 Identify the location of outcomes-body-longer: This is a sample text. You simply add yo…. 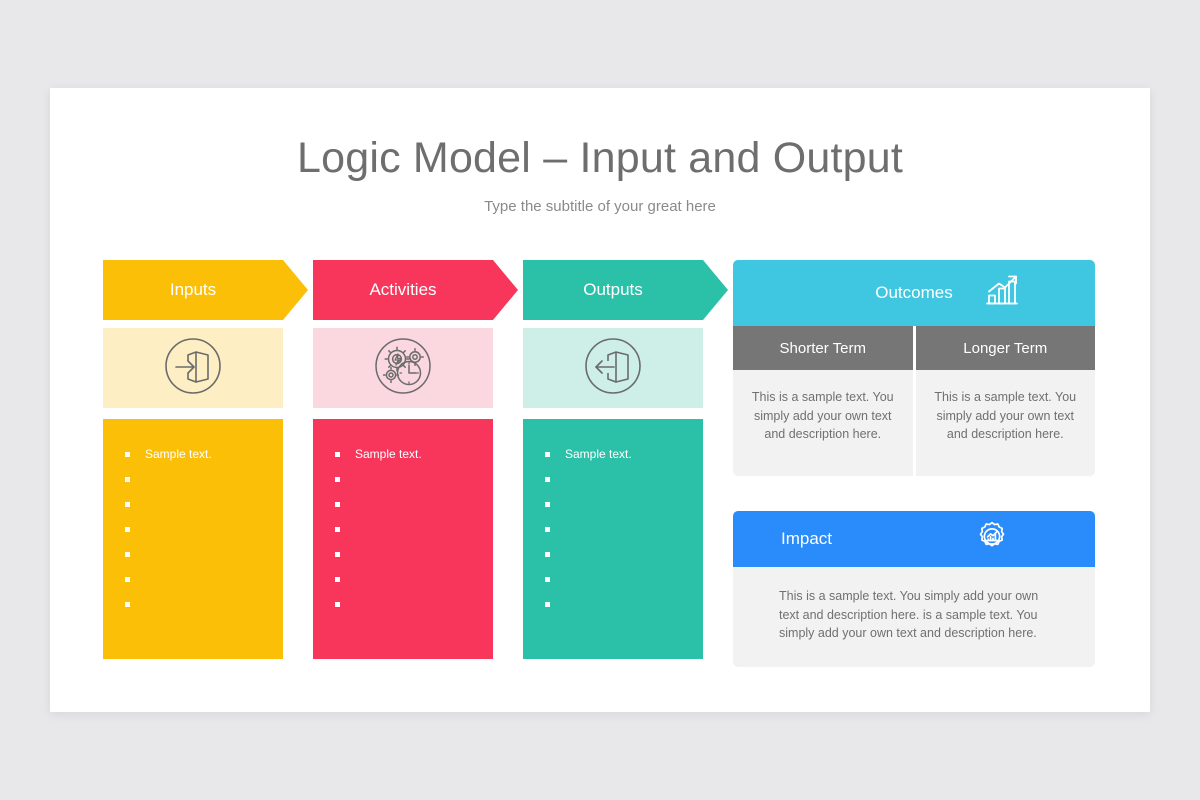
(1005, 423).